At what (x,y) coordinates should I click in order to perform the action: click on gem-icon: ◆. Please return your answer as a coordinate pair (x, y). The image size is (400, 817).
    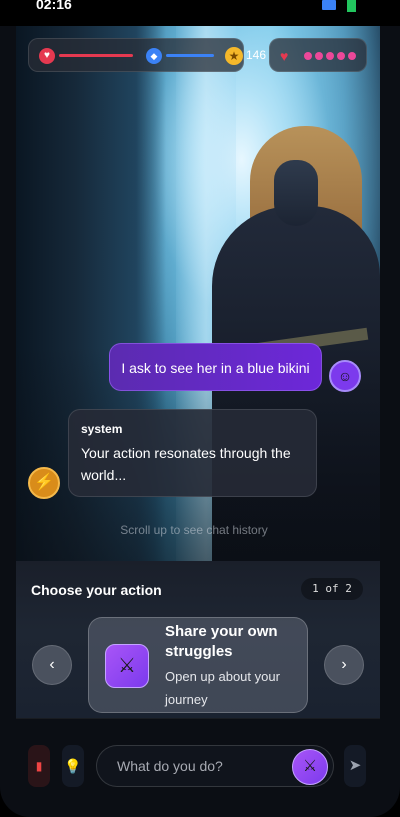
    Looking at the image, I should click on (154, 56).